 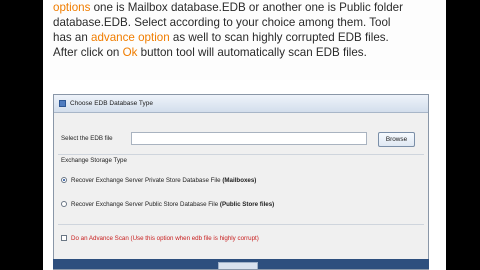 I want to click on window-app-icon, so click(x=62, y=103).